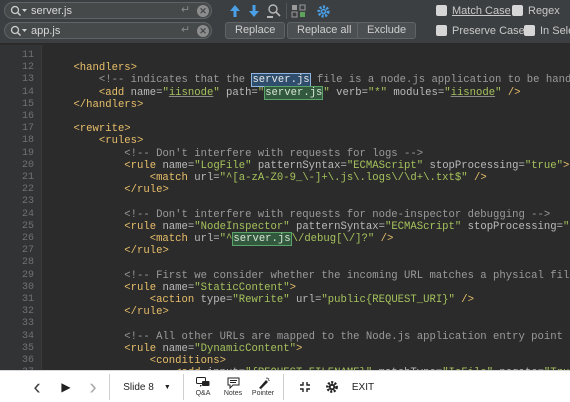 The height and width of the screenshot is (402, 570). I want to click on line-number: 16, so click(27, 116).